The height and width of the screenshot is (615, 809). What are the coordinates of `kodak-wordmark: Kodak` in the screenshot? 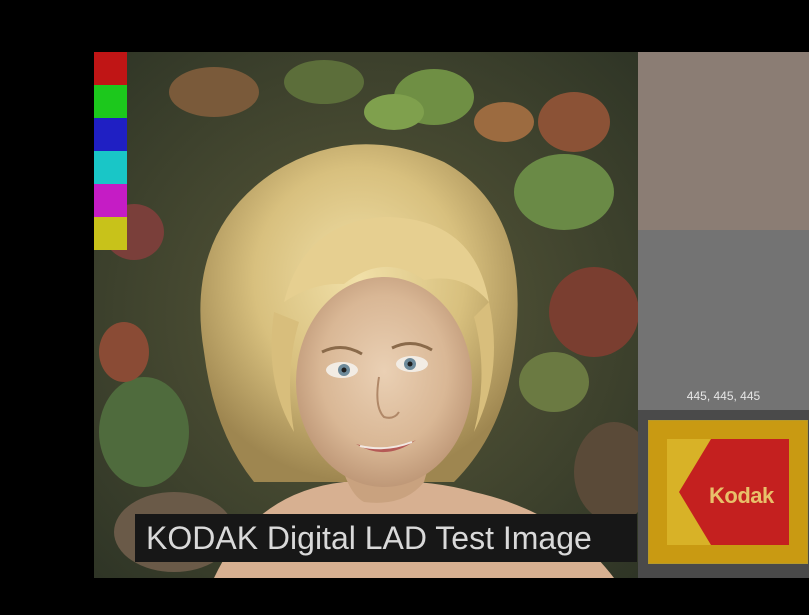 It's located at (741, 495).